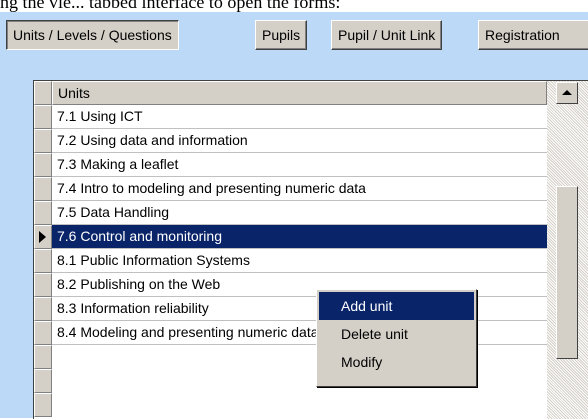  What do you see at coordinates (567, 272) in the screenshot?
I see `scrollbar-thumb` at bounding box center [567, 272].